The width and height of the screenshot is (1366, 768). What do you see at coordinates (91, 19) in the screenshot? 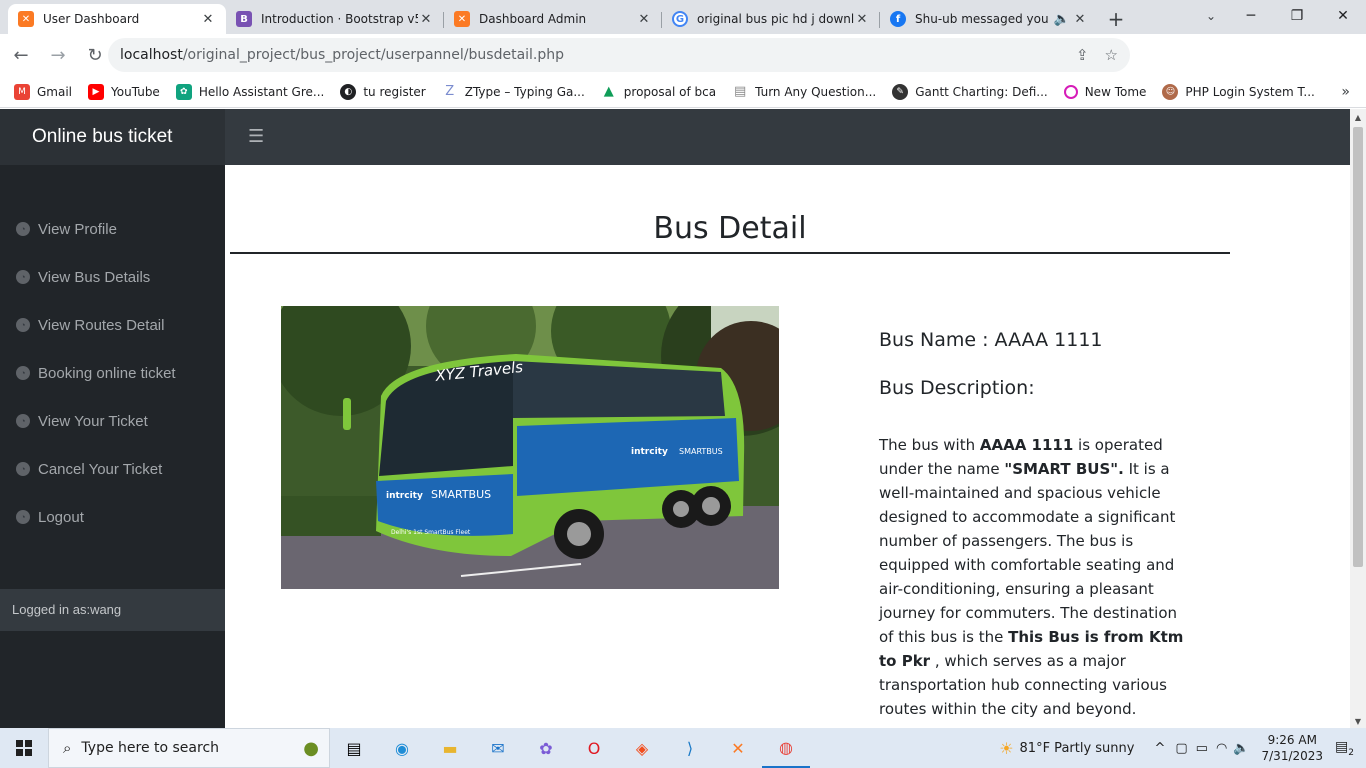
I see `tab-title: User Dashboard` at bounding box center [91, 19].